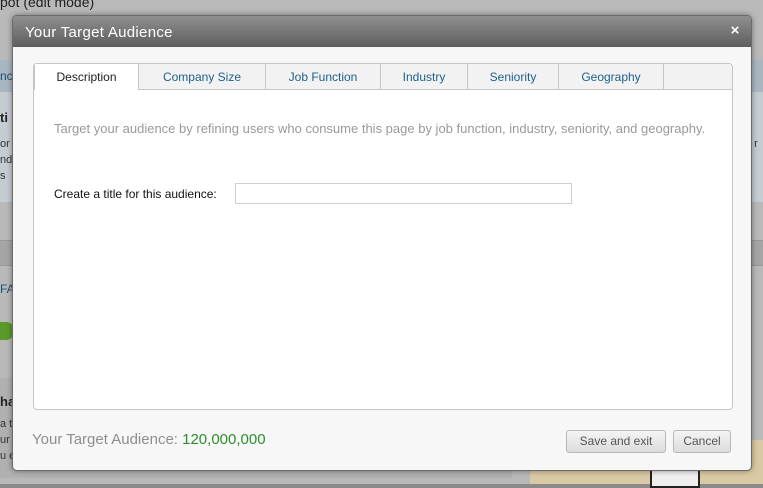 The height and width of the screenshot is (488, 763). I want to click on tab-job-function: Job Function, so click(323, 76).